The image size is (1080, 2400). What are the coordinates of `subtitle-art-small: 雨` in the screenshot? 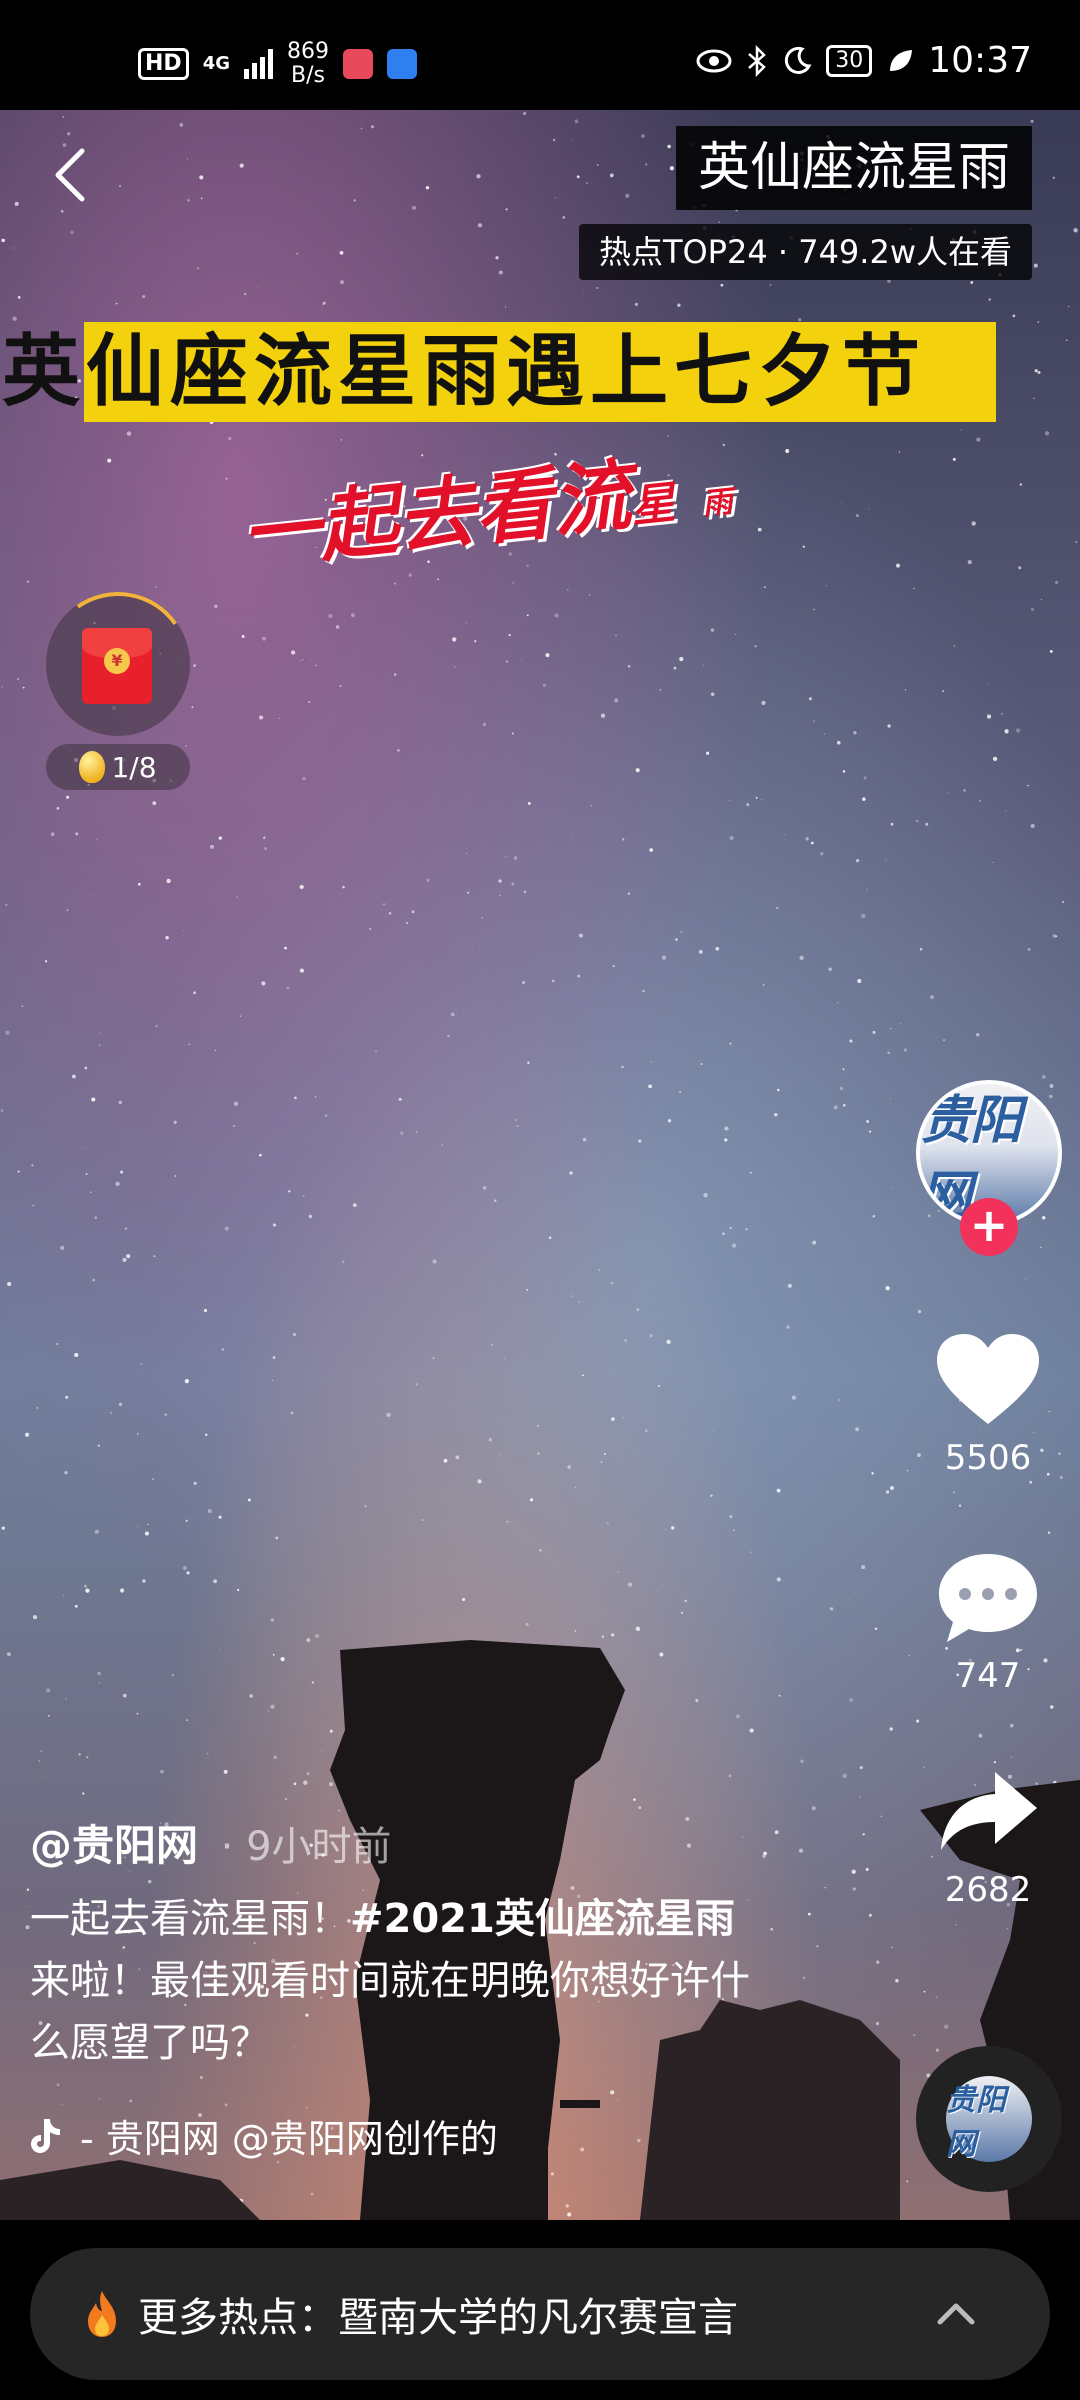 It's located at (717, 503).